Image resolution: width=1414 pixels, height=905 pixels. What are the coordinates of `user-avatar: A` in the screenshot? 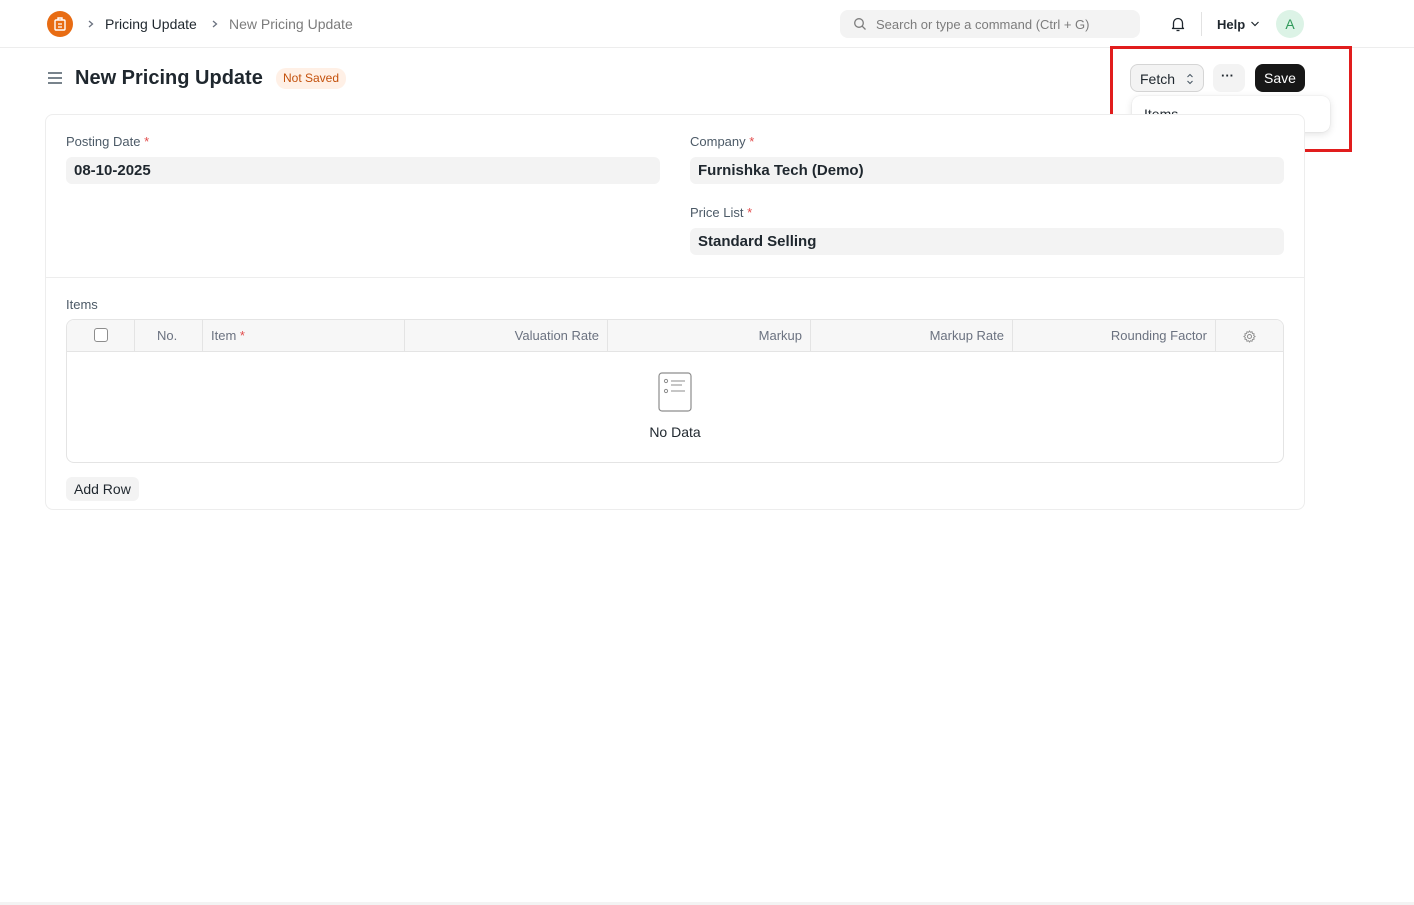 It's located at (1290, 24).